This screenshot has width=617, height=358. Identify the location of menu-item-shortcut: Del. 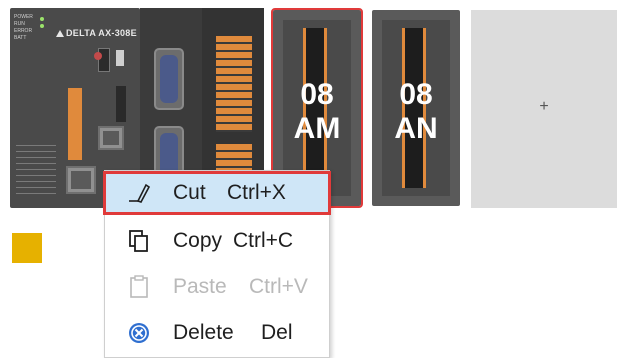
(277, 332).